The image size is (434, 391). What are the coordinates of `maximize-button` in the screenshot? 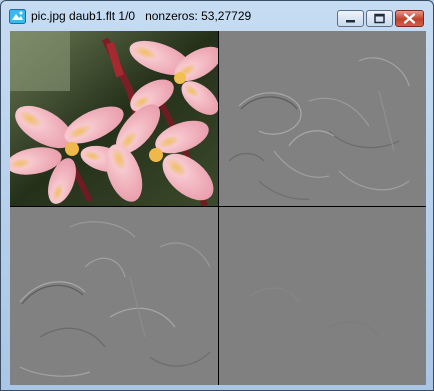 It's located at (379, 18).